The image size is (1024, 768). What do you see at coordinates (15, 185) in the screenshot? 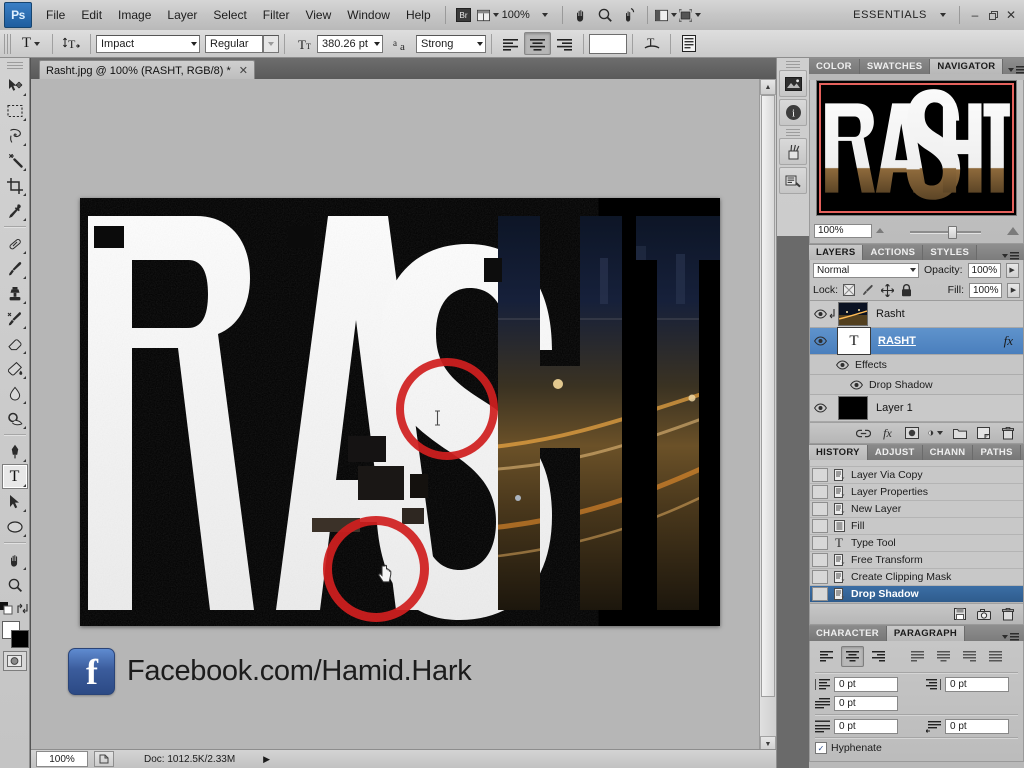
I see `tool-crop` at bounding box center [15, 185].